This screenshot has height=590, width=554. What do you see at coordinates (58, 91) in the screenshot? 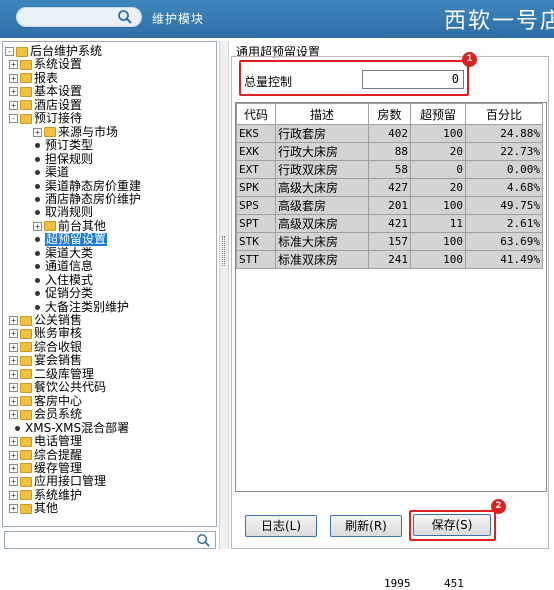
I see `tree-item-label: 基本设置` at bounding box center [58, 91].